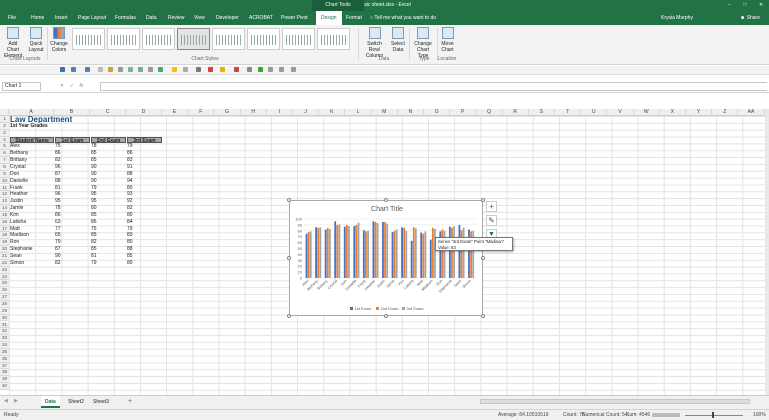 This screenshot has width=769, height=420. I want to click on cancel-icon: ✕, so click(62, 86).